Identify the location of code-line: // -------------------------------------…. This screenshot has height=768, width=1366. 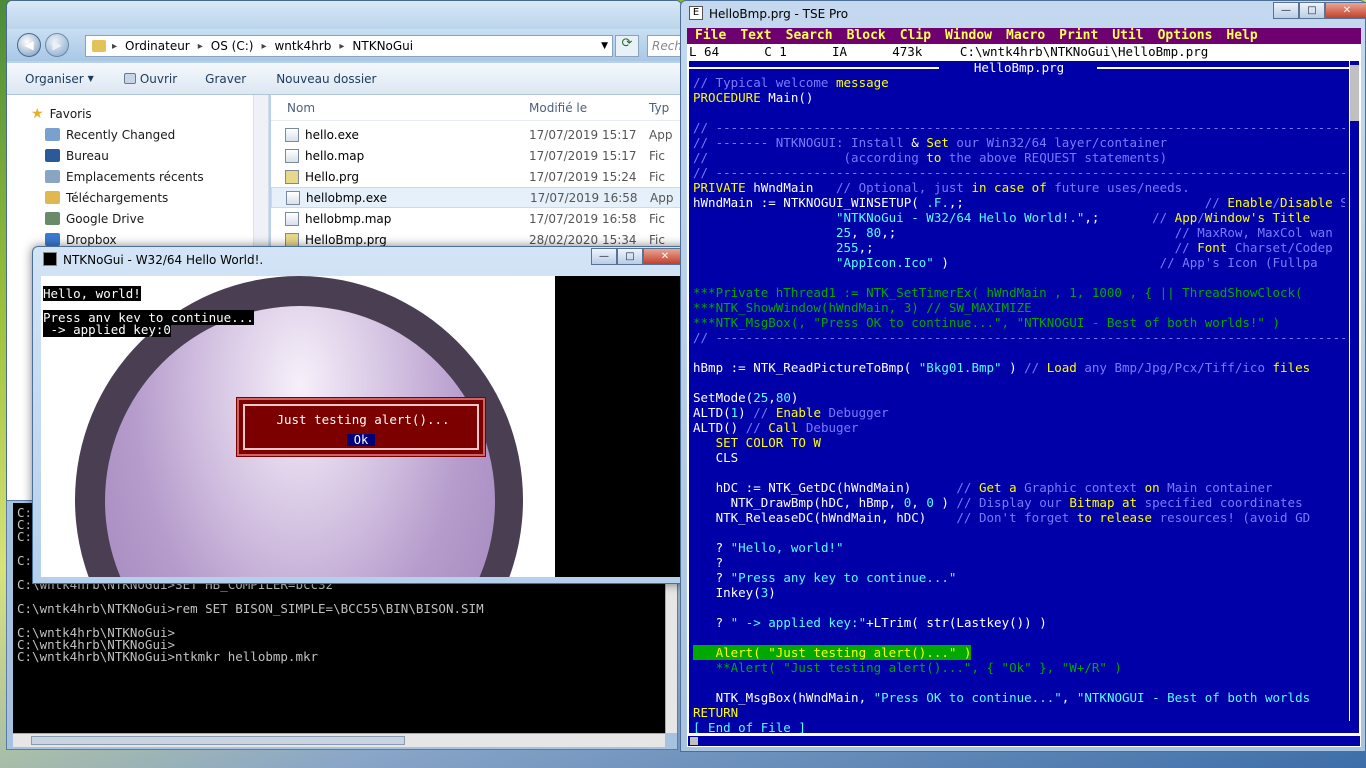
(1019, 337).